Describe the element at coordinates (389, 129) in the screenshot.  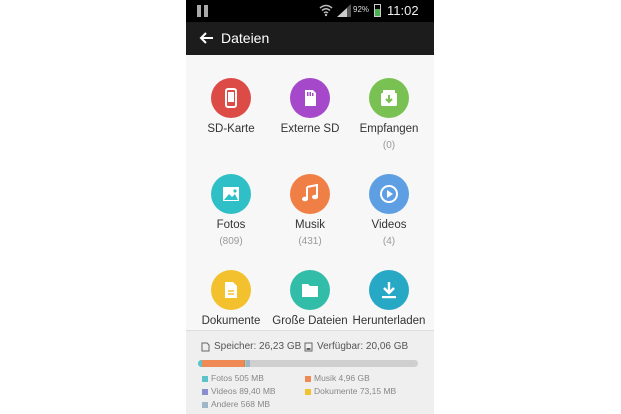
I see `category-label: Empfangen` at that location.